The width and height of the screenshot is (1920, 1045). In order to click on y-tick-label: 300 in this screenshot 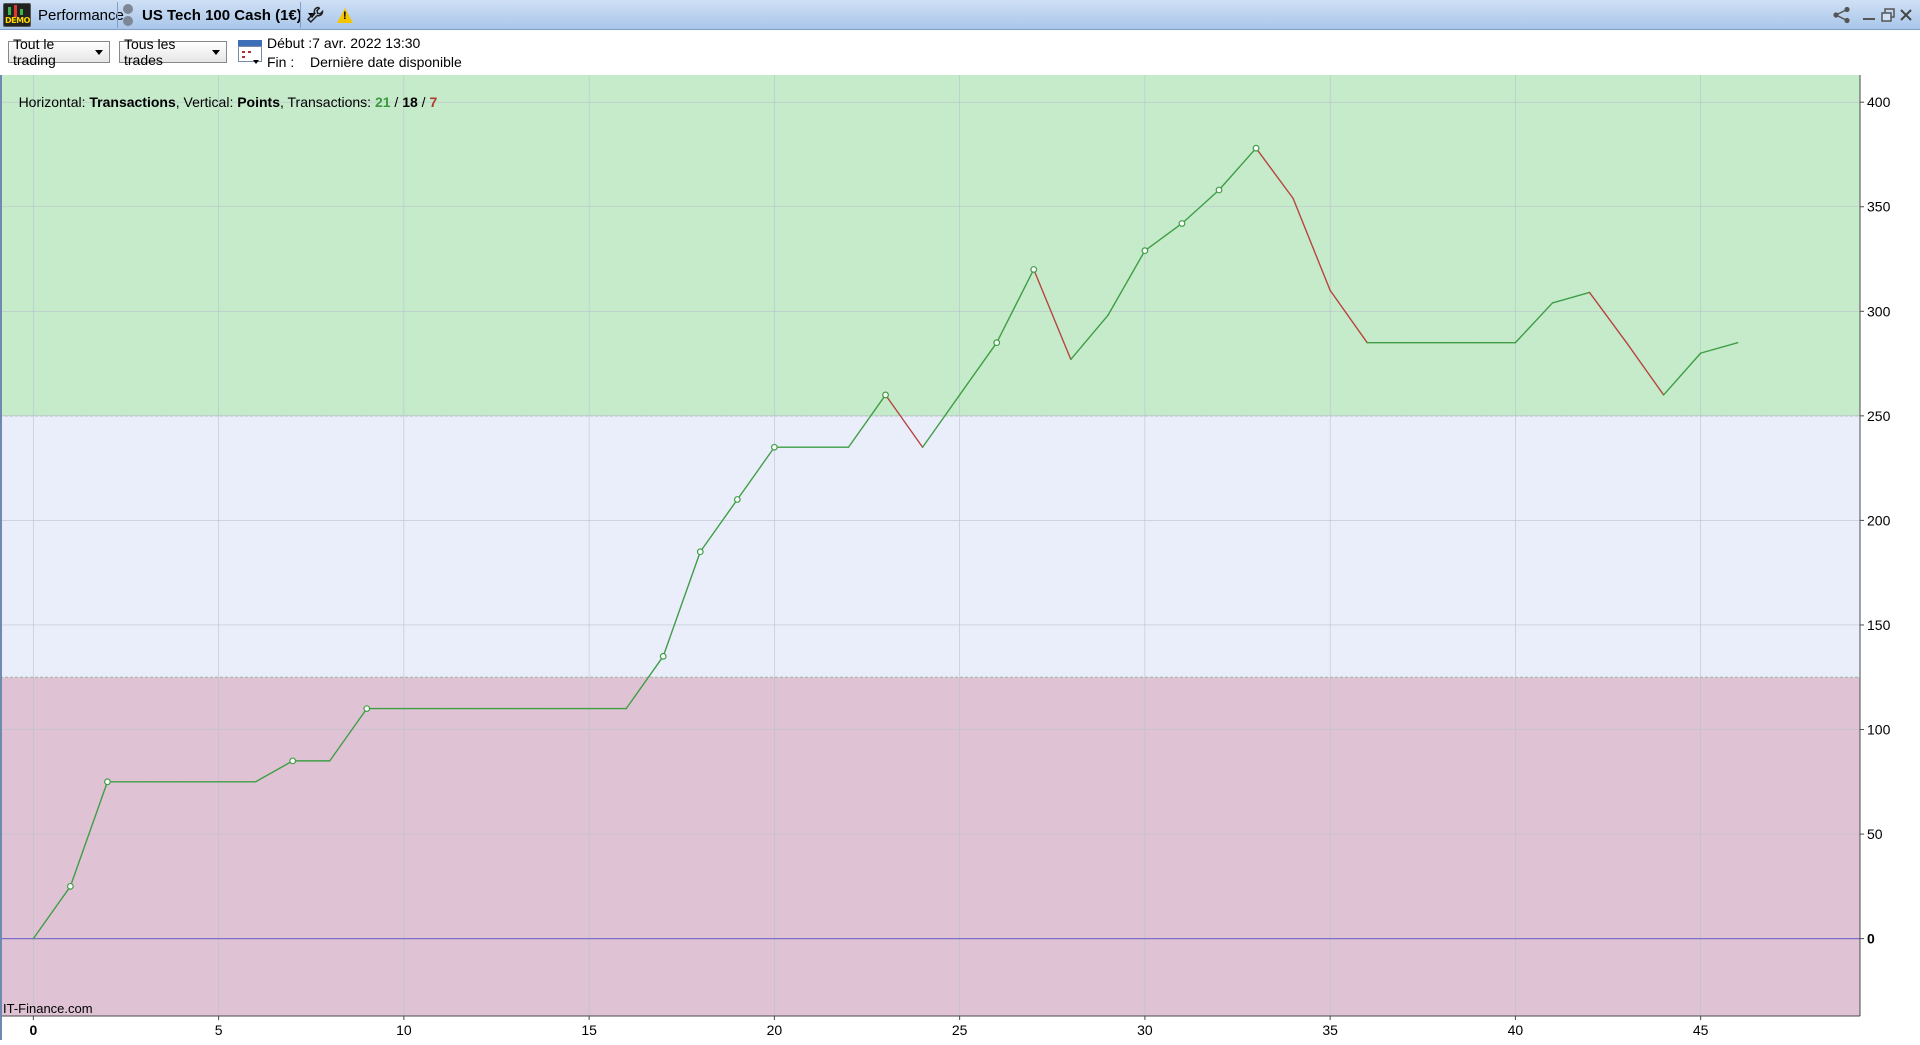, I will do `click(1879, 311)`.